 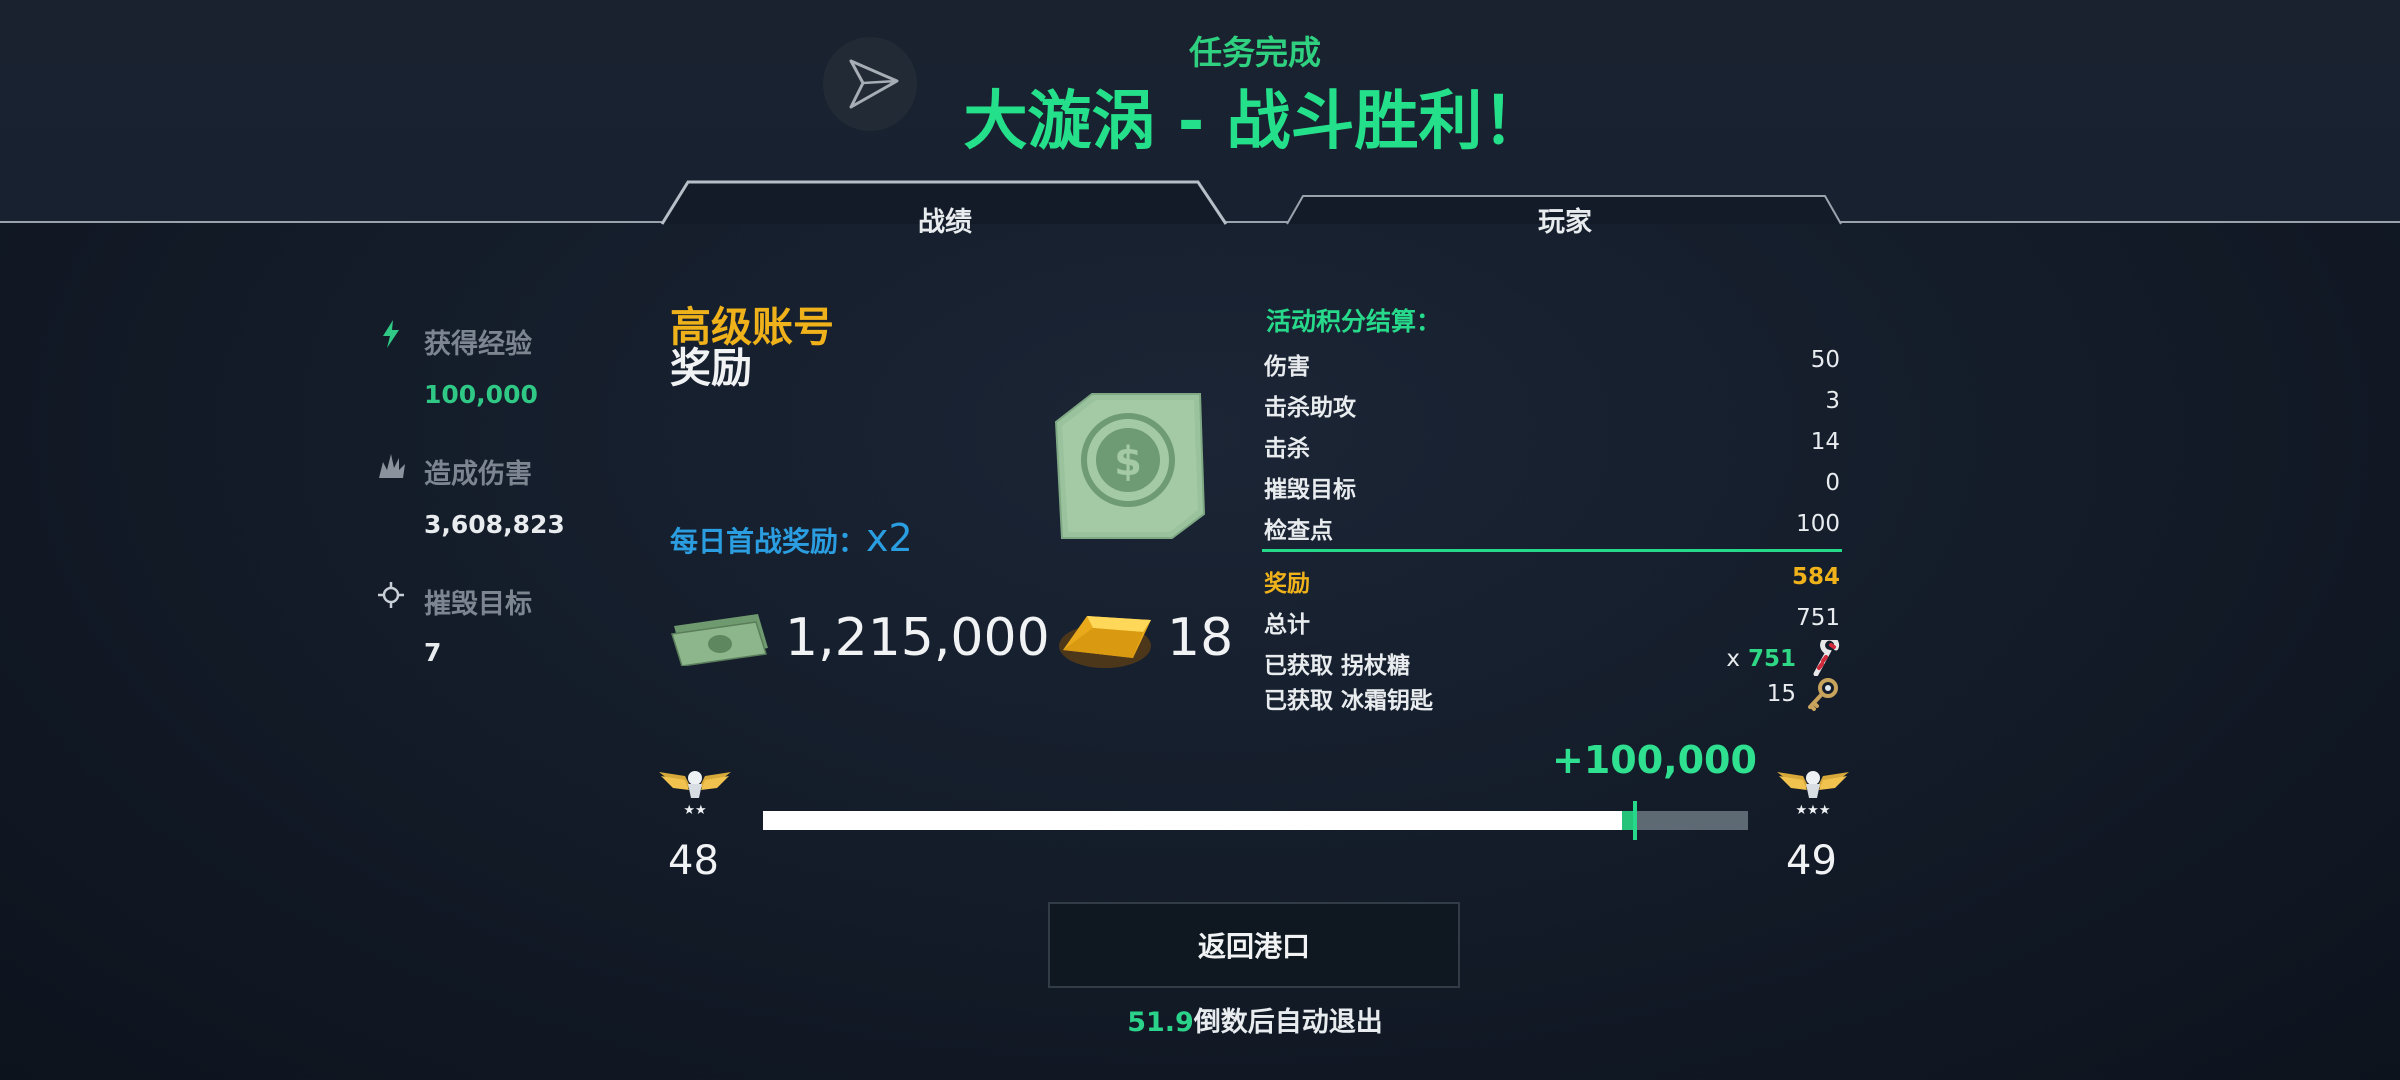 I want to click on stat-label-destroyed: 摧毁目标, so click(x=478, y=604).